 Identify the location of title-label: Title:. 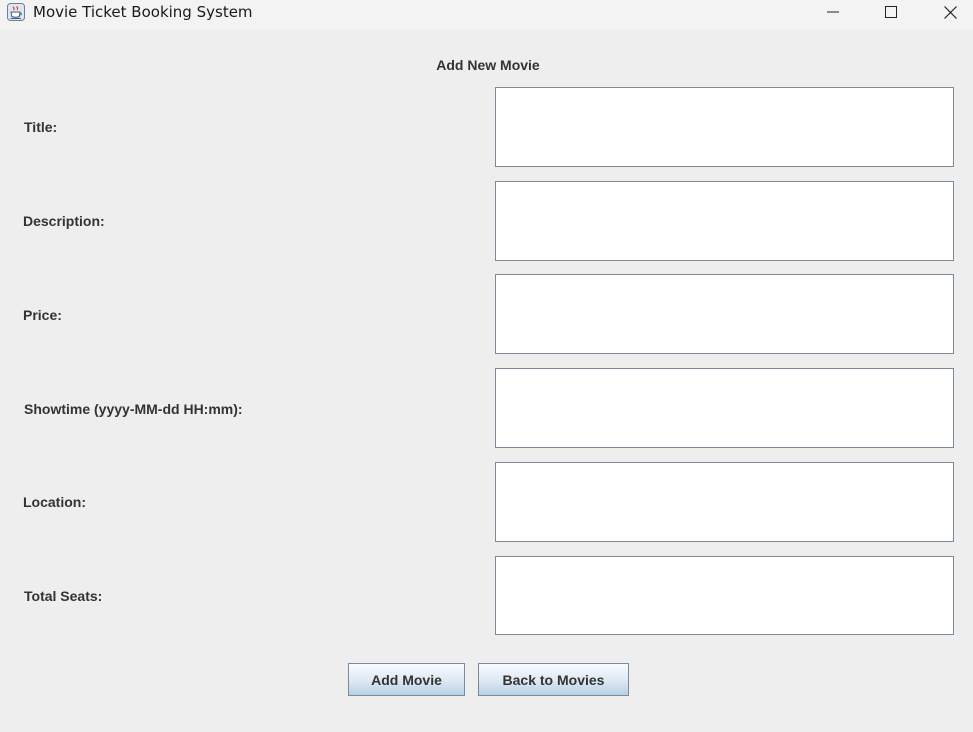
(41, 127).